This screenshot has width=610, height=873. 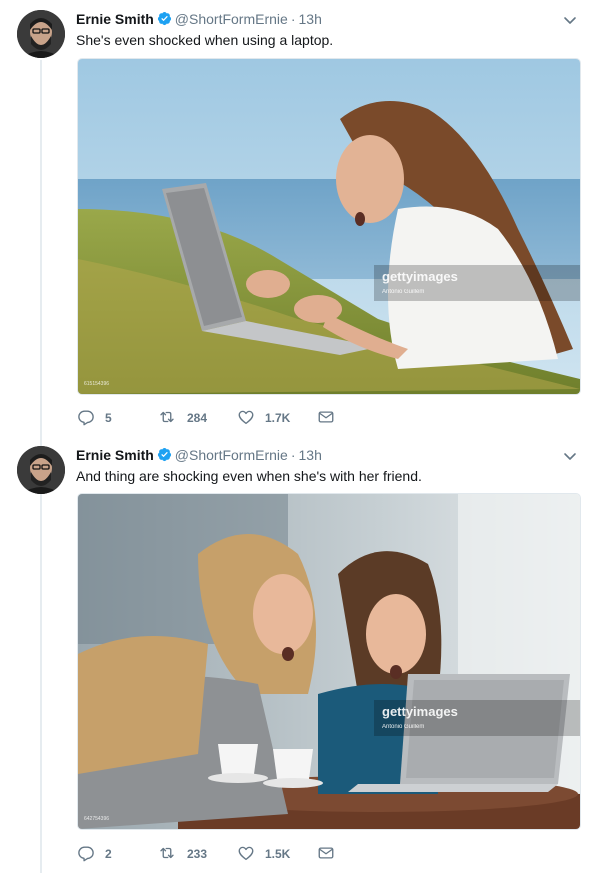 I want to click on like-button: 1.5K, so click(x=263, y=854).